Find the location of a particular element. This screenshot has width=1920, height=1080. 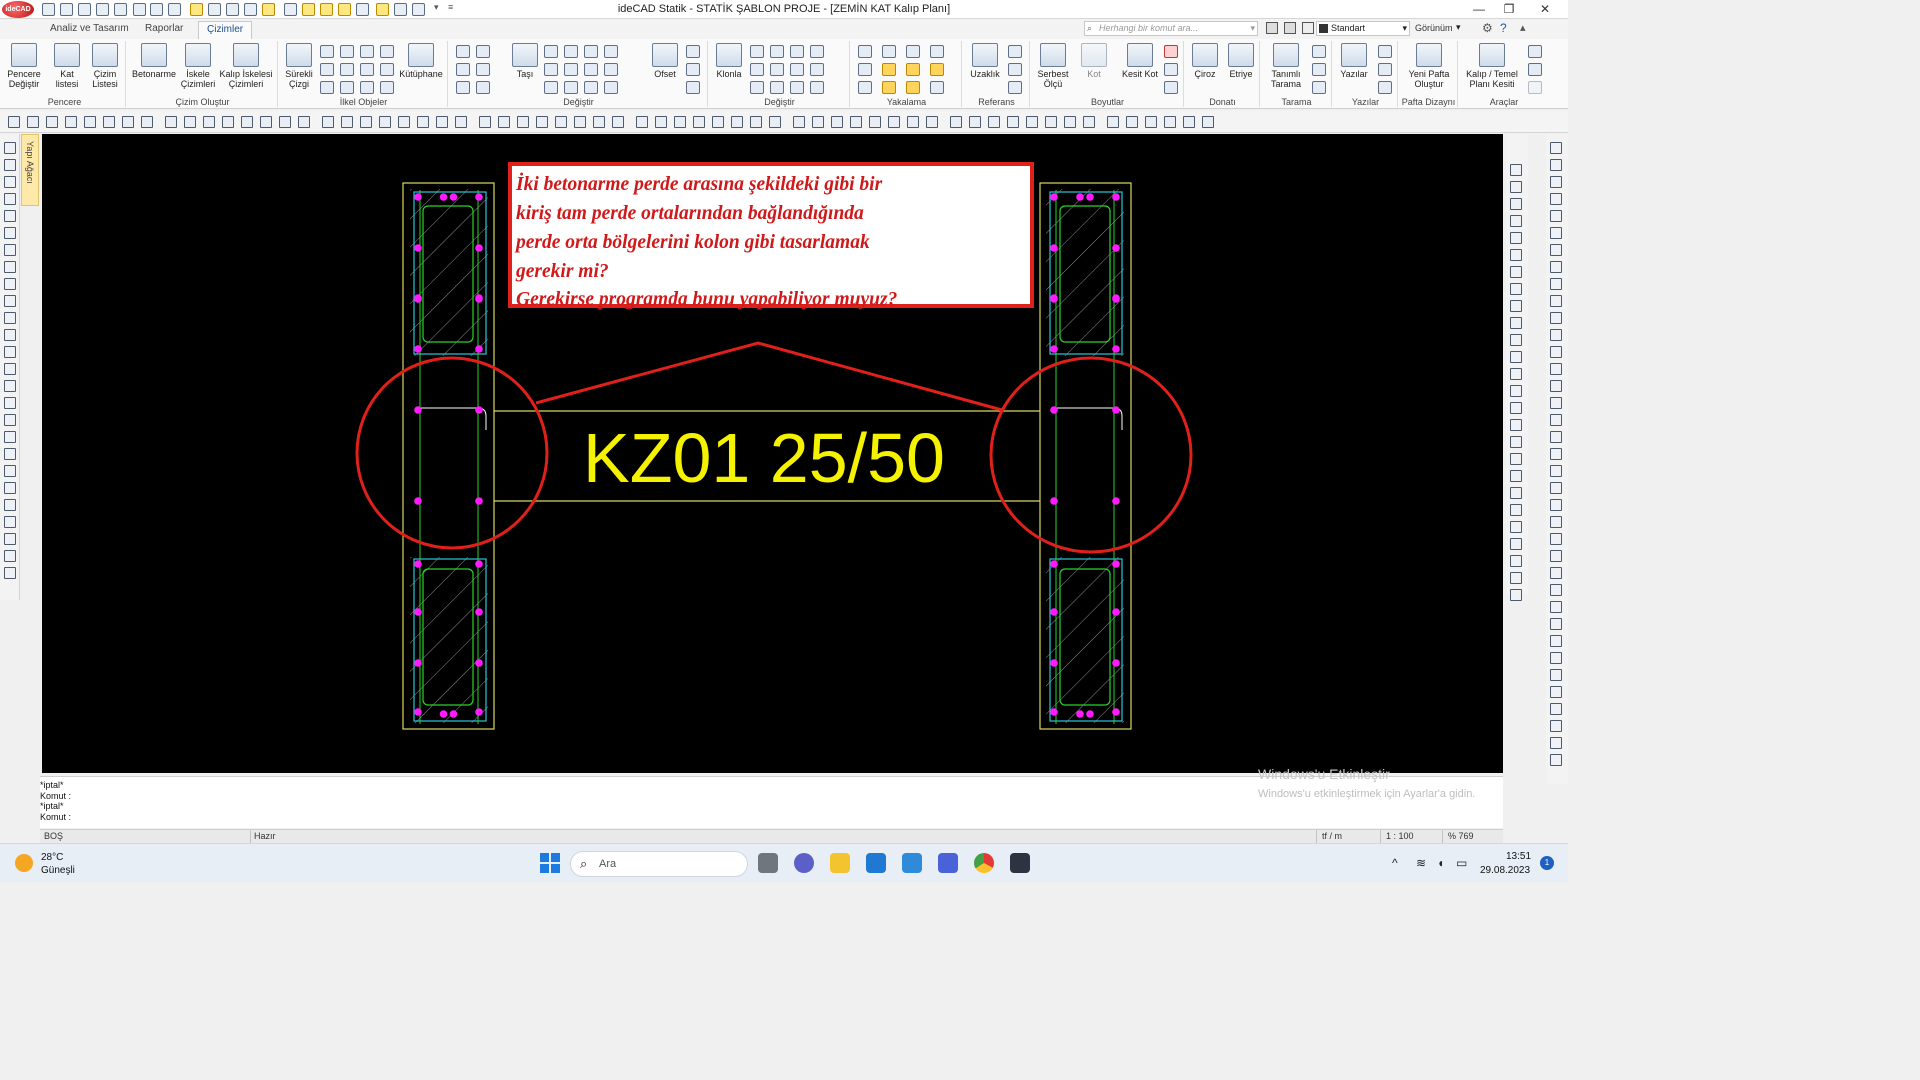

chrome-icon is located at coordinates (984, 863).